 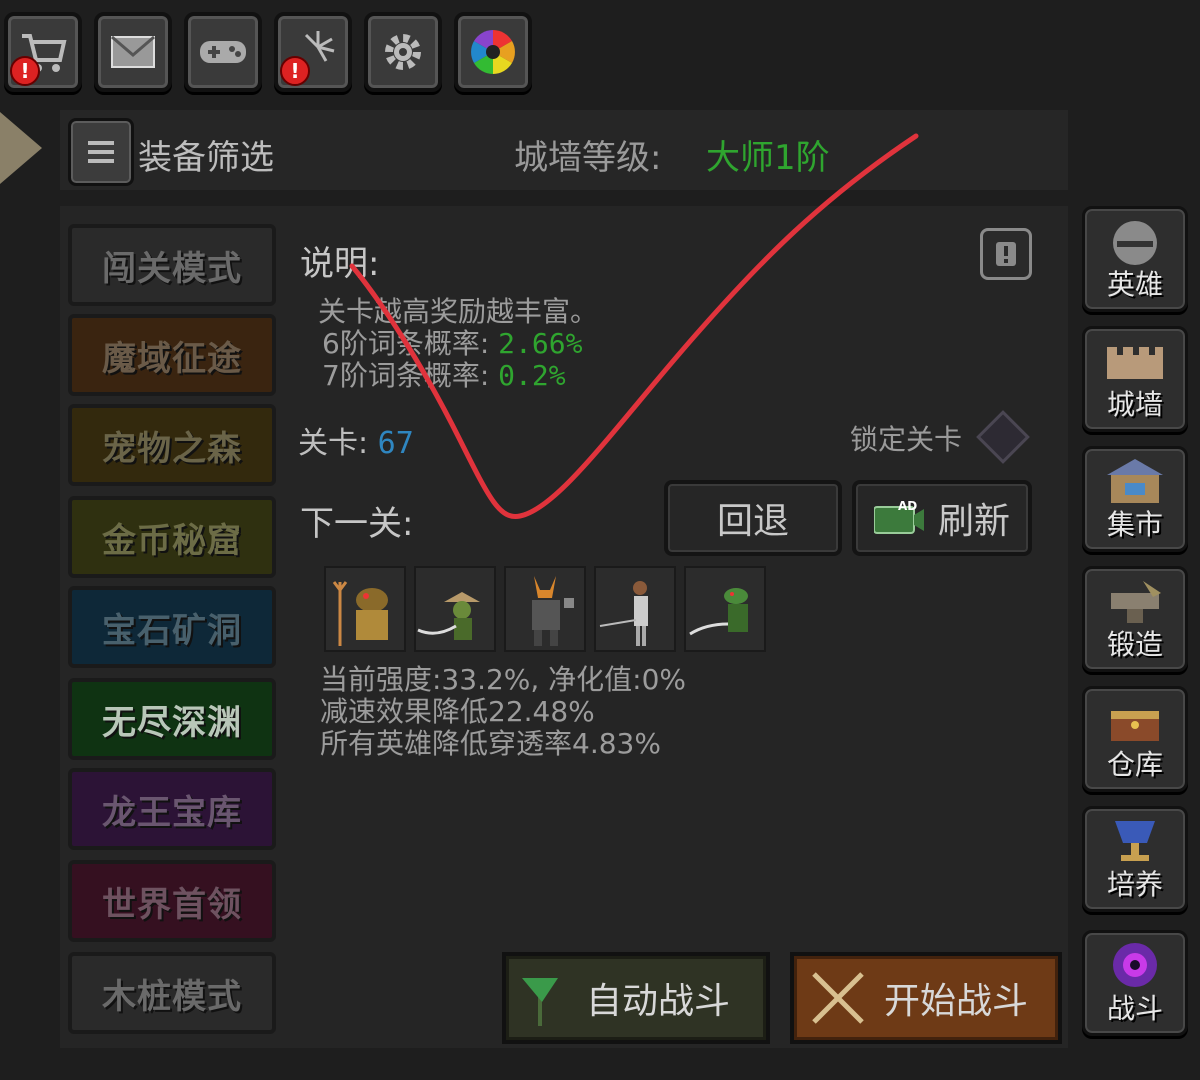 I want to click on mail-icon, so click(x=133, y=51).